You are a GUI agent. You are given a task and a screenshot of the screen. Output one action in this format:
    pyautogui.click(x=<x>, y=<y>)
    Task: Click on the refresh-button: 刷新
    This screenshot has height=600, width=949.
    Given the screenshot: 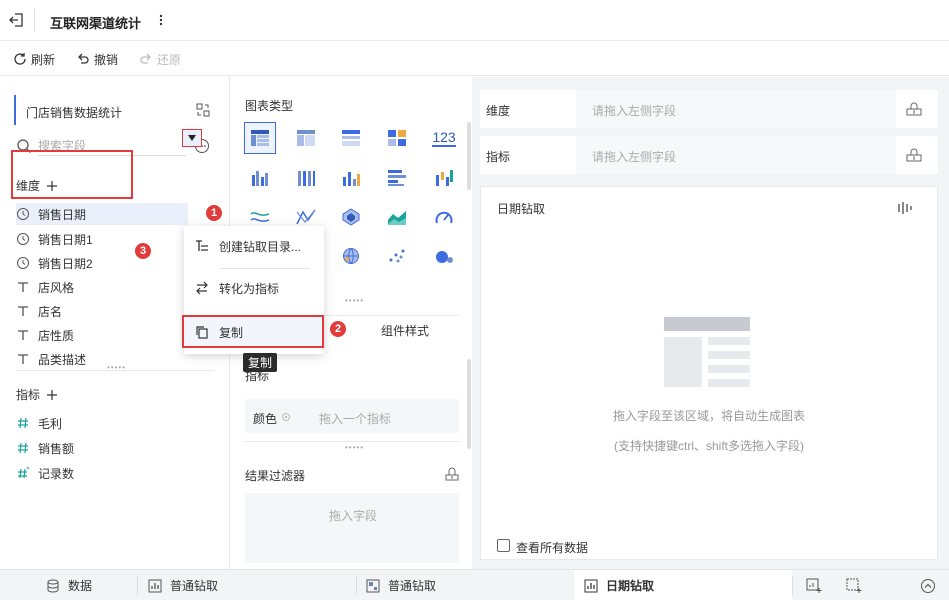 What is the action you would take?
    pyautogui.click(x=34, y=59)
    